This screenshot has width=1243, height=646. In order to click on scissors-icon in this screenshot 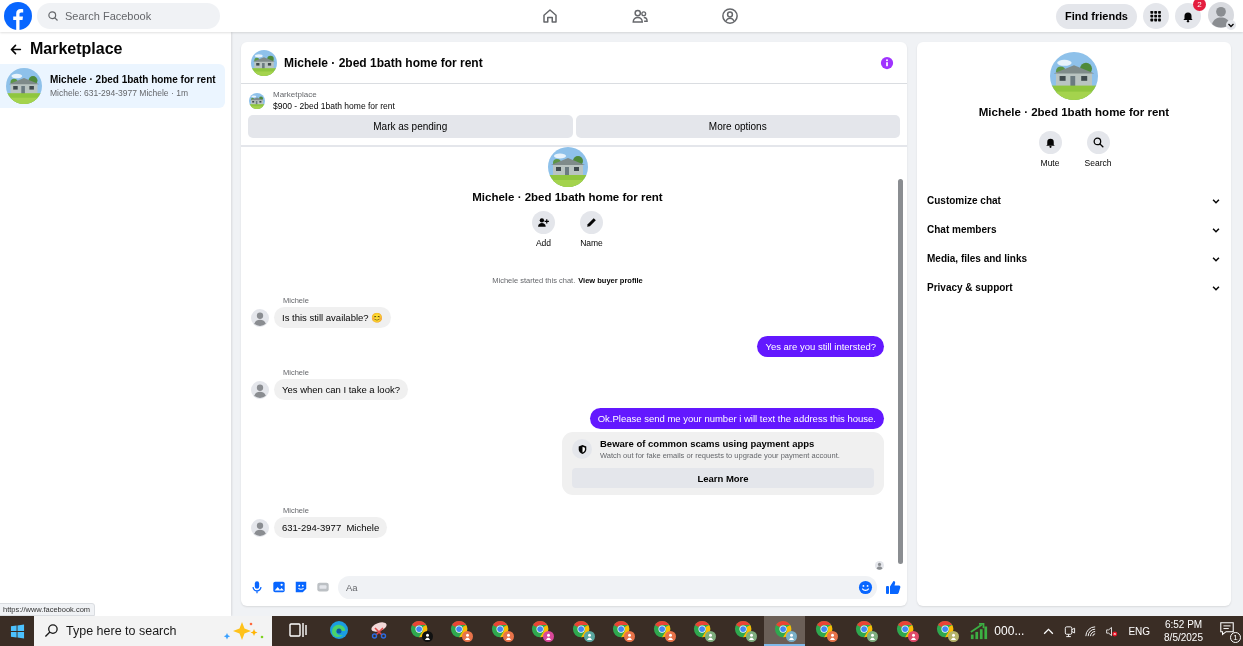, I will do `click(379, 630)`.